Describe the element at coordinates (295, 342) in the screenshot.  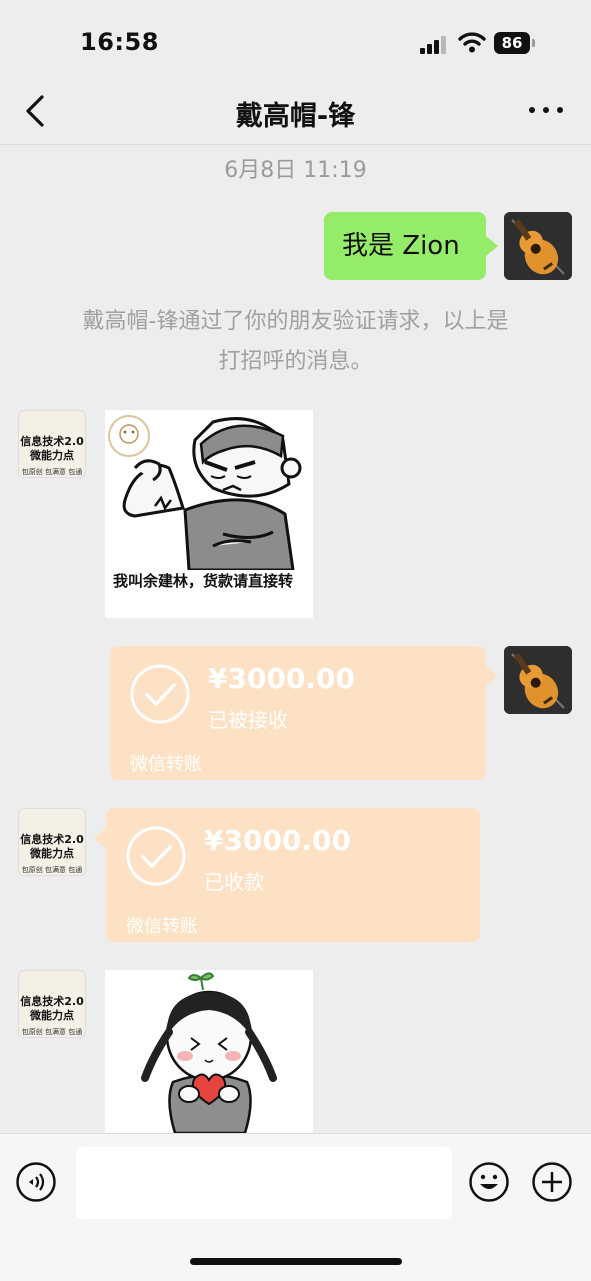
I see `system-message: 戴高帽-锋通过了你的朋友验证请求，以上是 打招呼的消息。` at that location.